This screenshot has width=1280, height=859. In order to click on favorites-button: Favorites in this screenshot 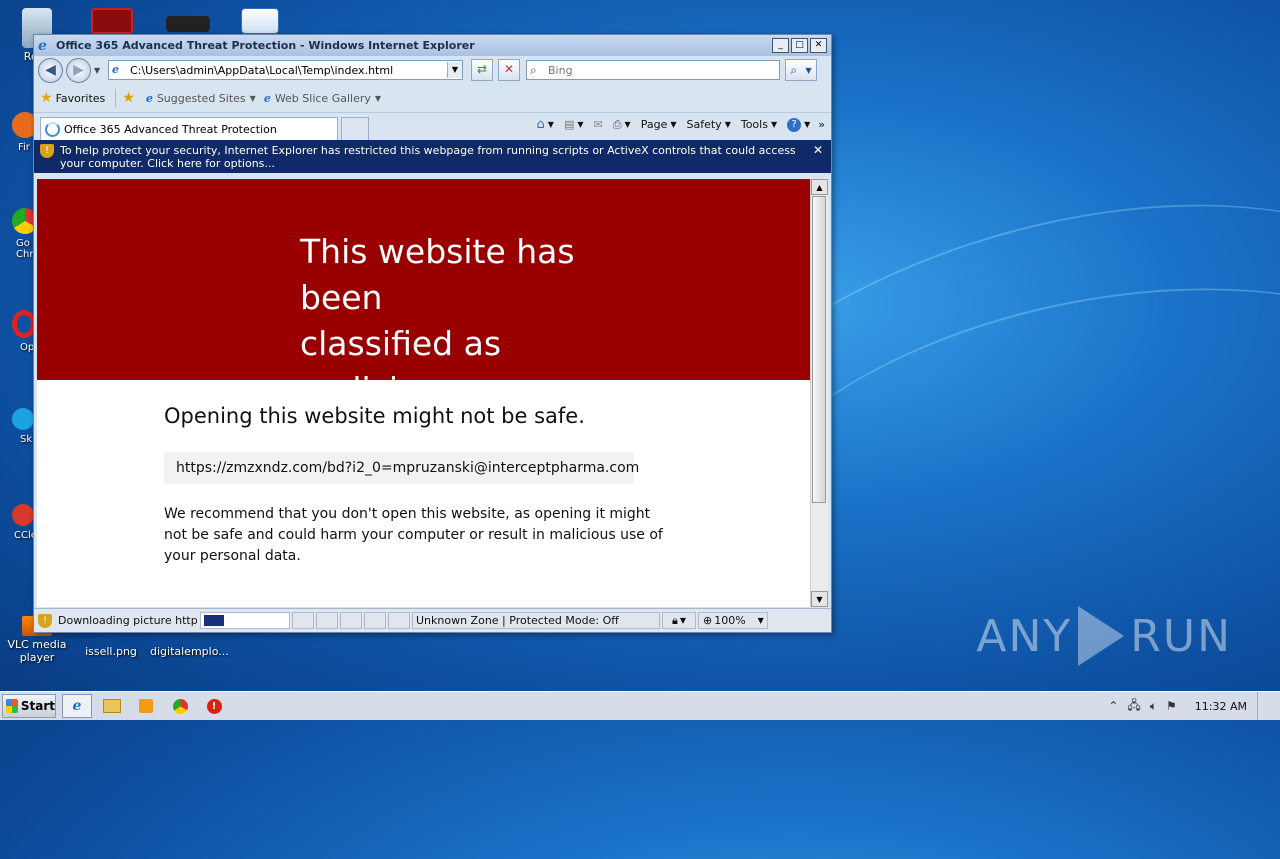, I will do `click(81, 98)`.